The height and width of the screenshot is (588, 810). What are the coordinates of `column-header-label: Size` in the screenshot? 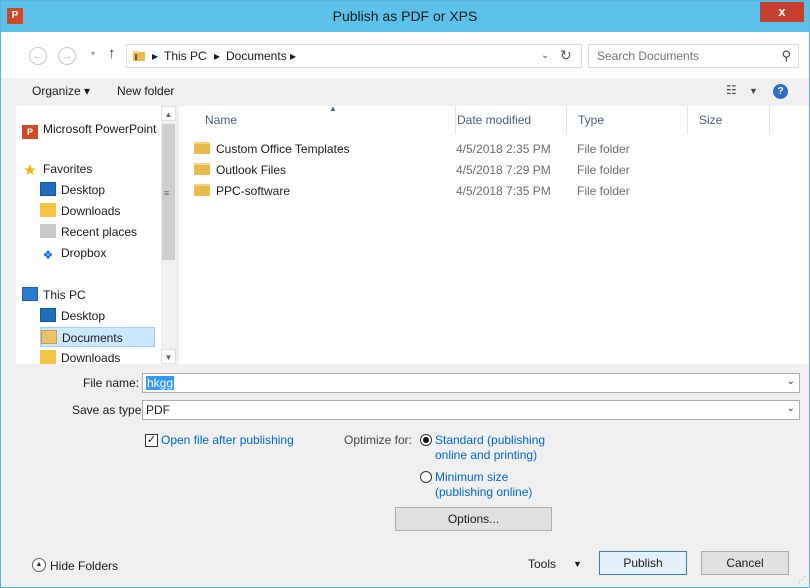 It's located at (711, 120).